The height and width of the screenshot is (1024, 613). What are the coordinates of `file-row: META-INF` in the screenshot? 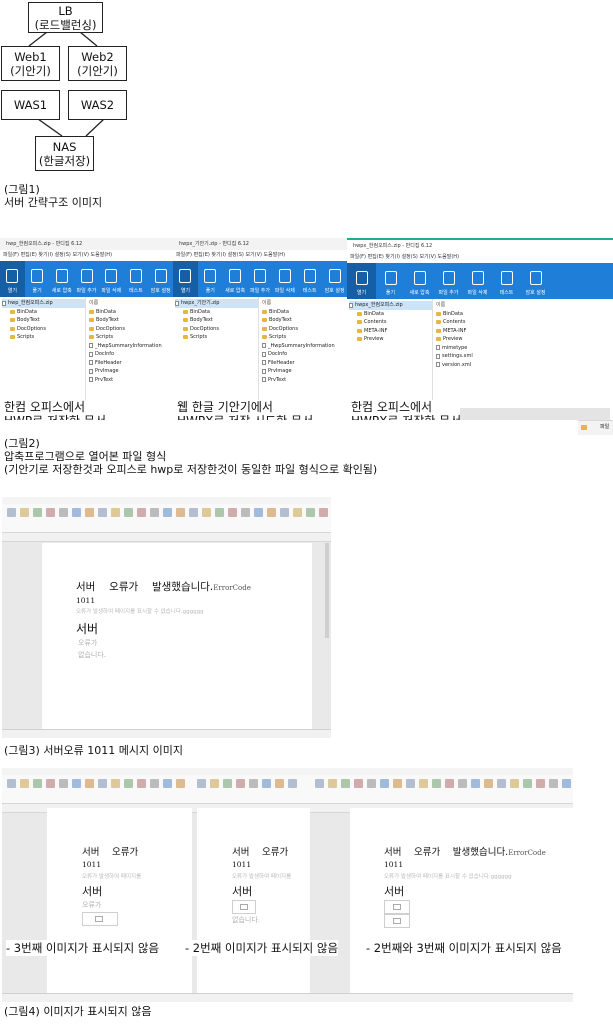 It's located at (524, 331).